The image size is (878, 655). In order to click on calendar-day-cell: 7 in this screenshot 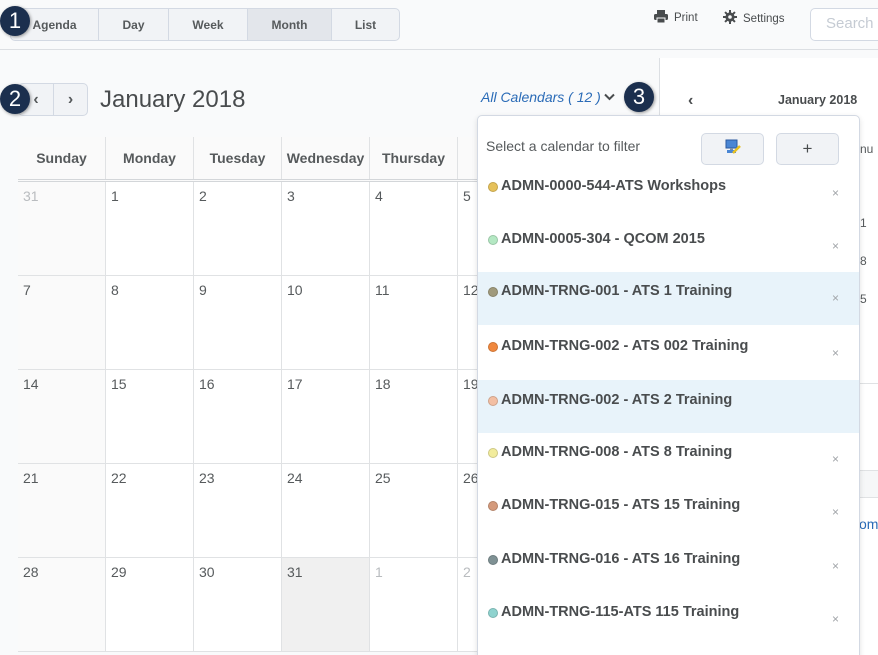, I will do `click(62, 322)`.